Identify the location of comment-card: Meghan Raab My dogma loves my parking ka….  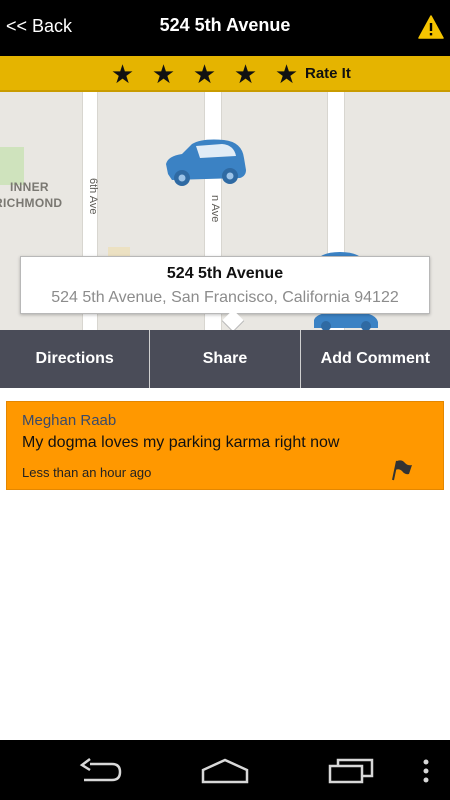
(225, 445).